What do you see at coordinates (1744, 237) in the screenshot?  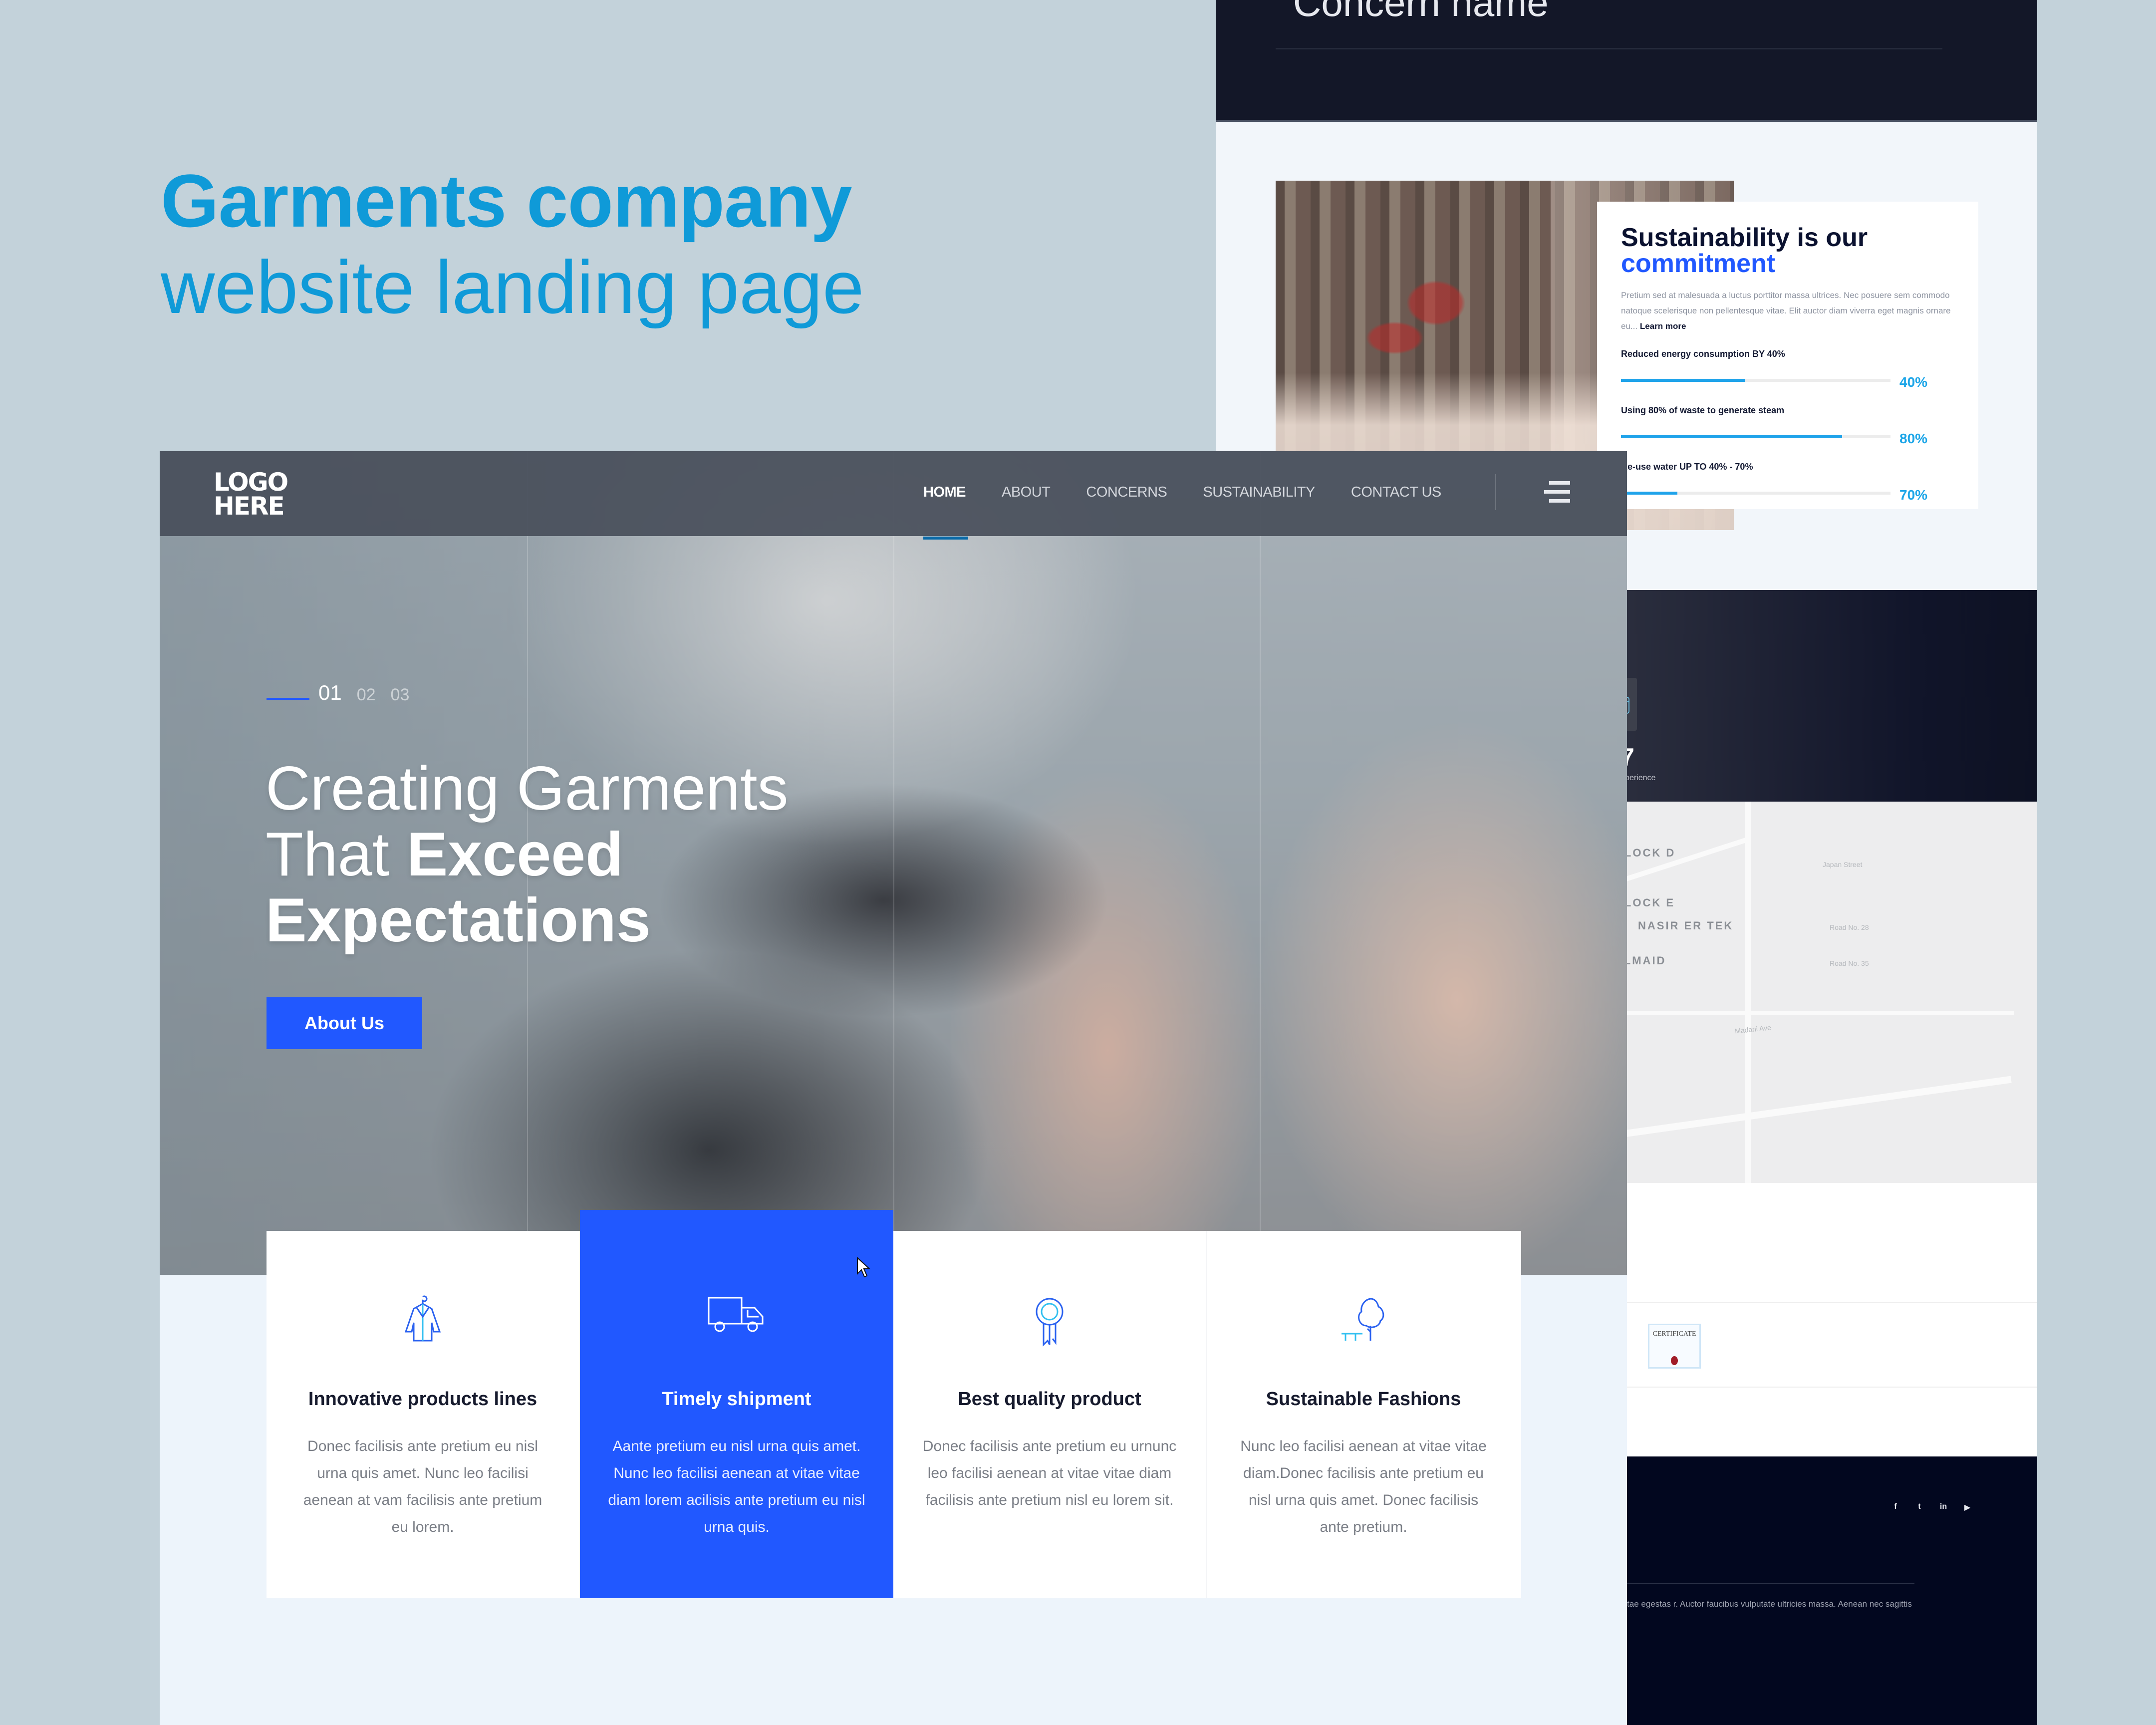 I see `sustainability-heading-text: Sustainability is our` at bounding box center [1744, 237].